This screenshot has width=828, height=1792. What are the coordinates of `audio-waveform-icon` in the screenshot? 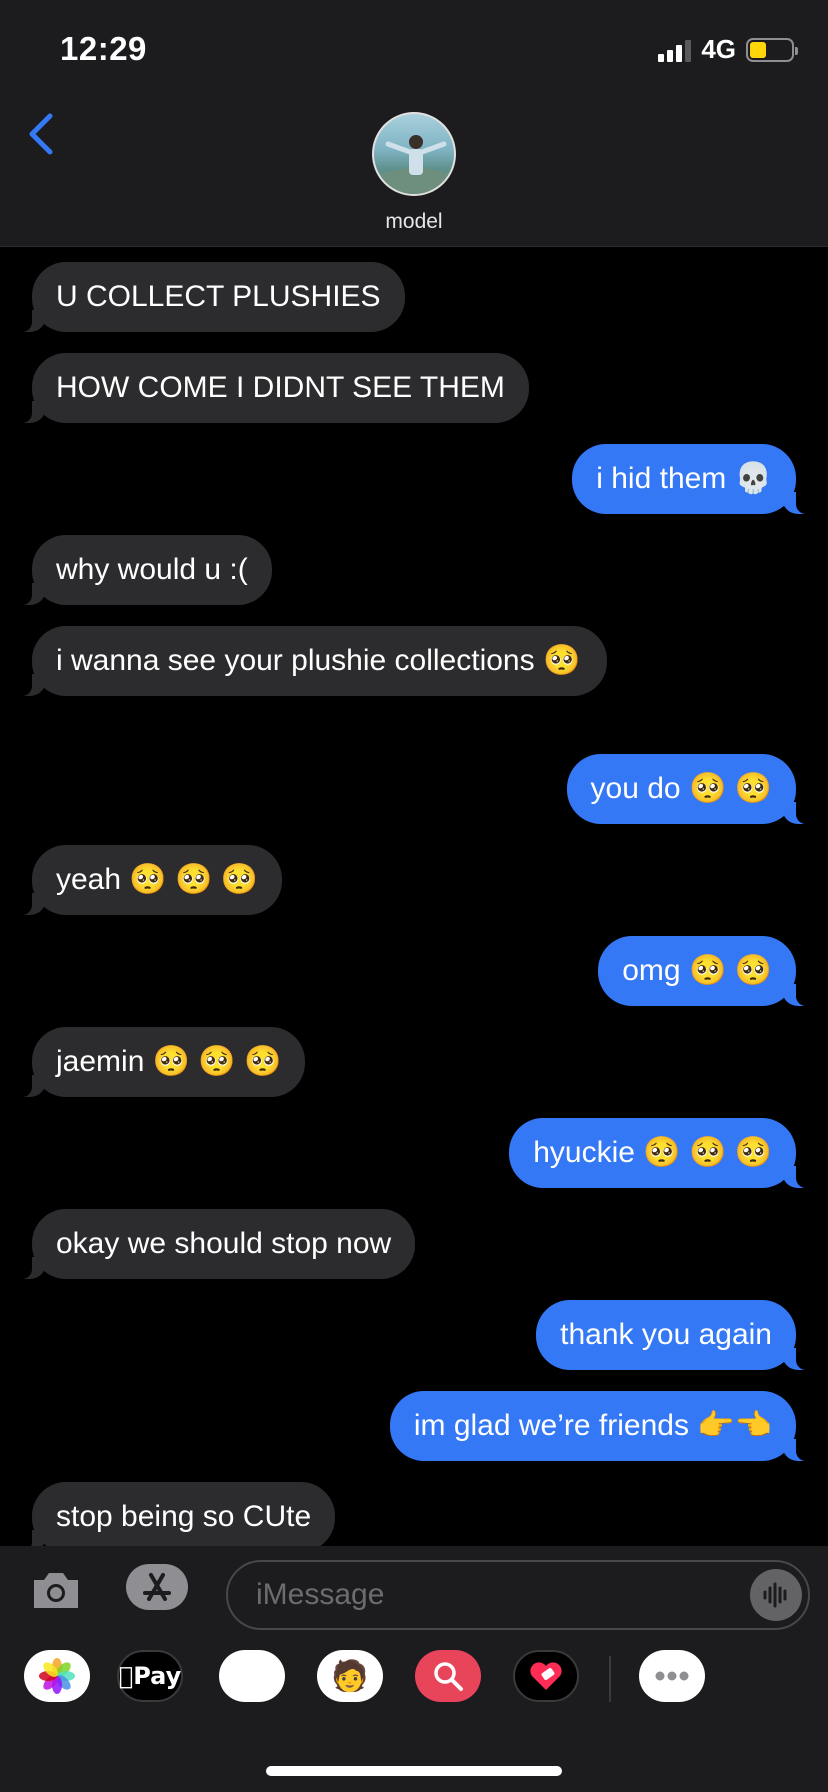 It's located at (775, 1595).